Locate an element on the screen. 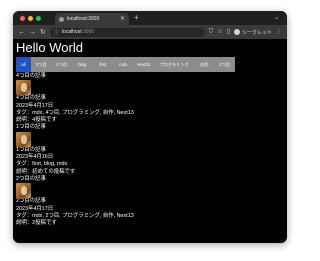  tag-first: first is located at coordinates (103, 64).